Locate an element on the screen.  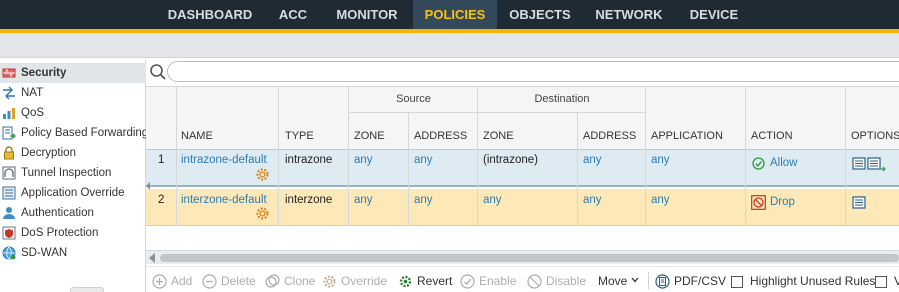
sidebar-item-sd-wan: SD-WAN is located at coordinates (73, 253).